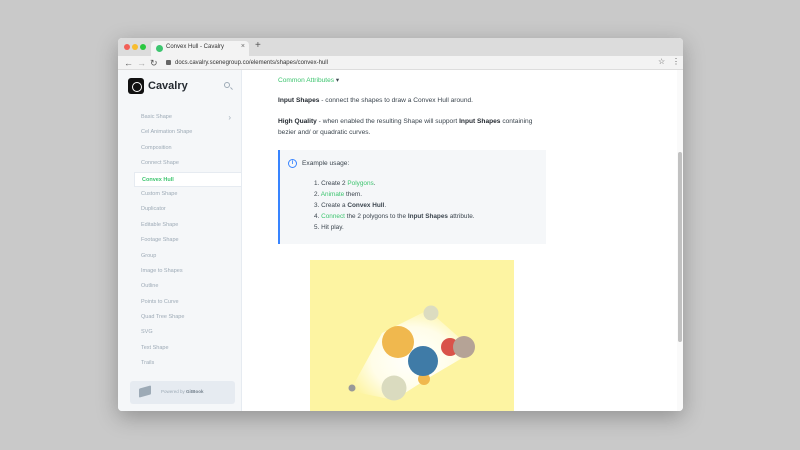 This screenshot has width=800, height=450. What do you see at coordinates (333, 216) in the screenshot?
I see `connect-link: Connect` at bounding box center [333, 216].